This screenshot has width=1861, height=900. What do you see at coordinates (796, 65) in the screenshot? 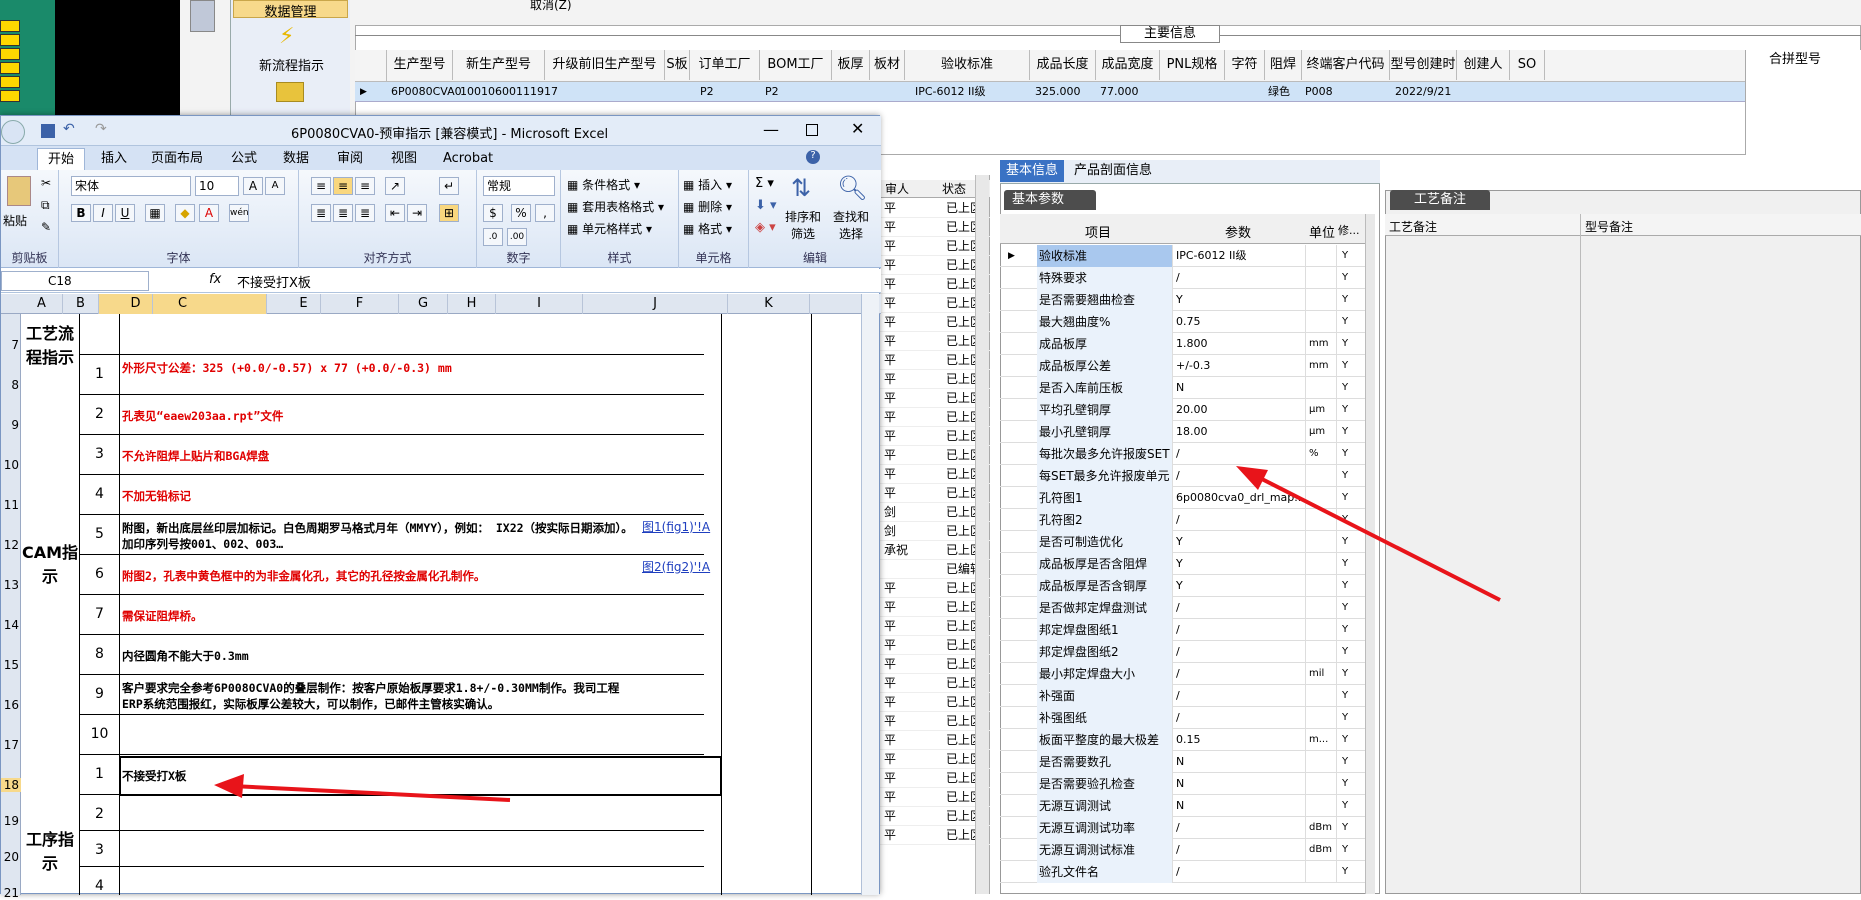
I see `grid-header-cell: BOM工厂` at bounding box center [796, 65].